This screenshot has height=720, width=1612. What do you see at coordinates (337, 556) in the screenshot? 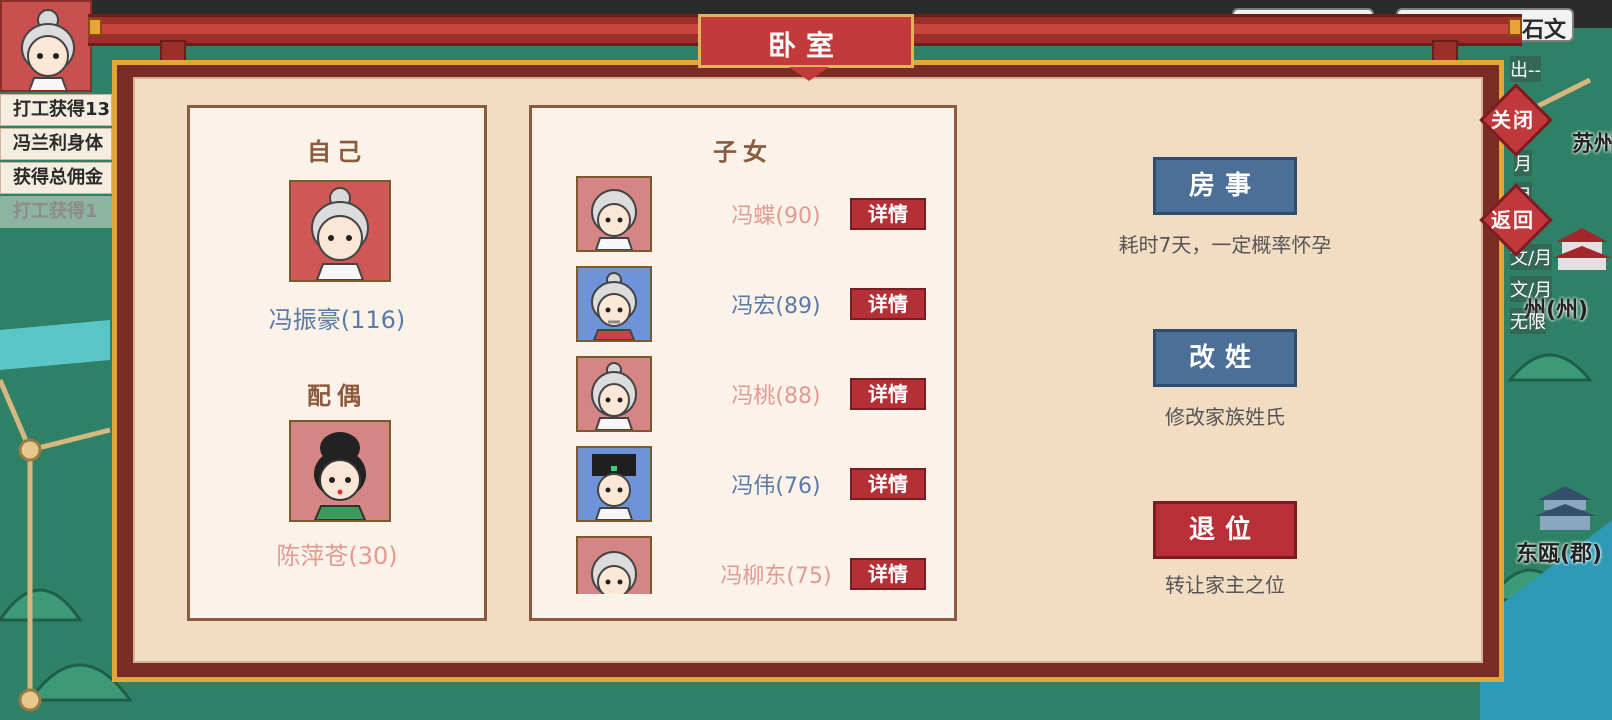
I see `spouse-name: 陈萍苍(30)` at bounding box center [337, 556].